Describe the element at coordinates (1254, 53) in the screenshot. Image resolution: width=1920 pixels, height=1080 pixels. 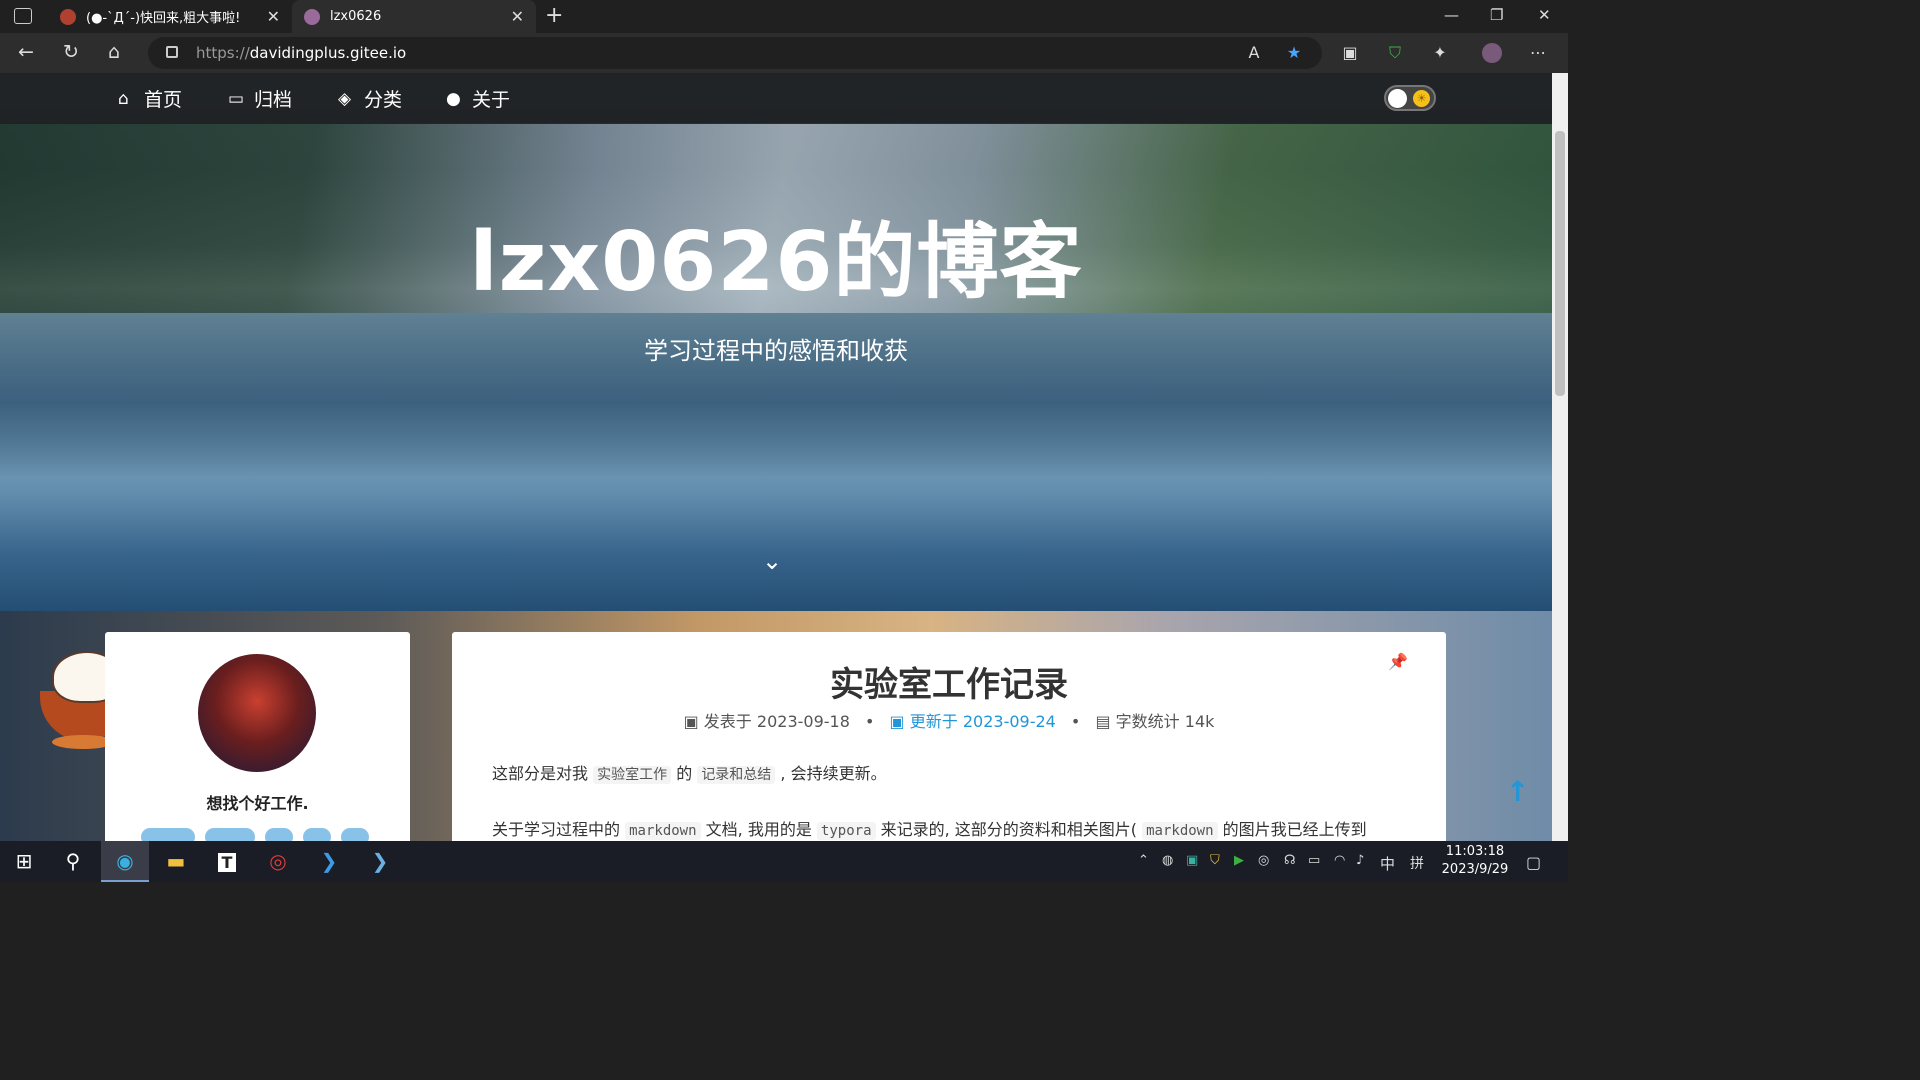
I see `read-aloud-icon: A` at that location.